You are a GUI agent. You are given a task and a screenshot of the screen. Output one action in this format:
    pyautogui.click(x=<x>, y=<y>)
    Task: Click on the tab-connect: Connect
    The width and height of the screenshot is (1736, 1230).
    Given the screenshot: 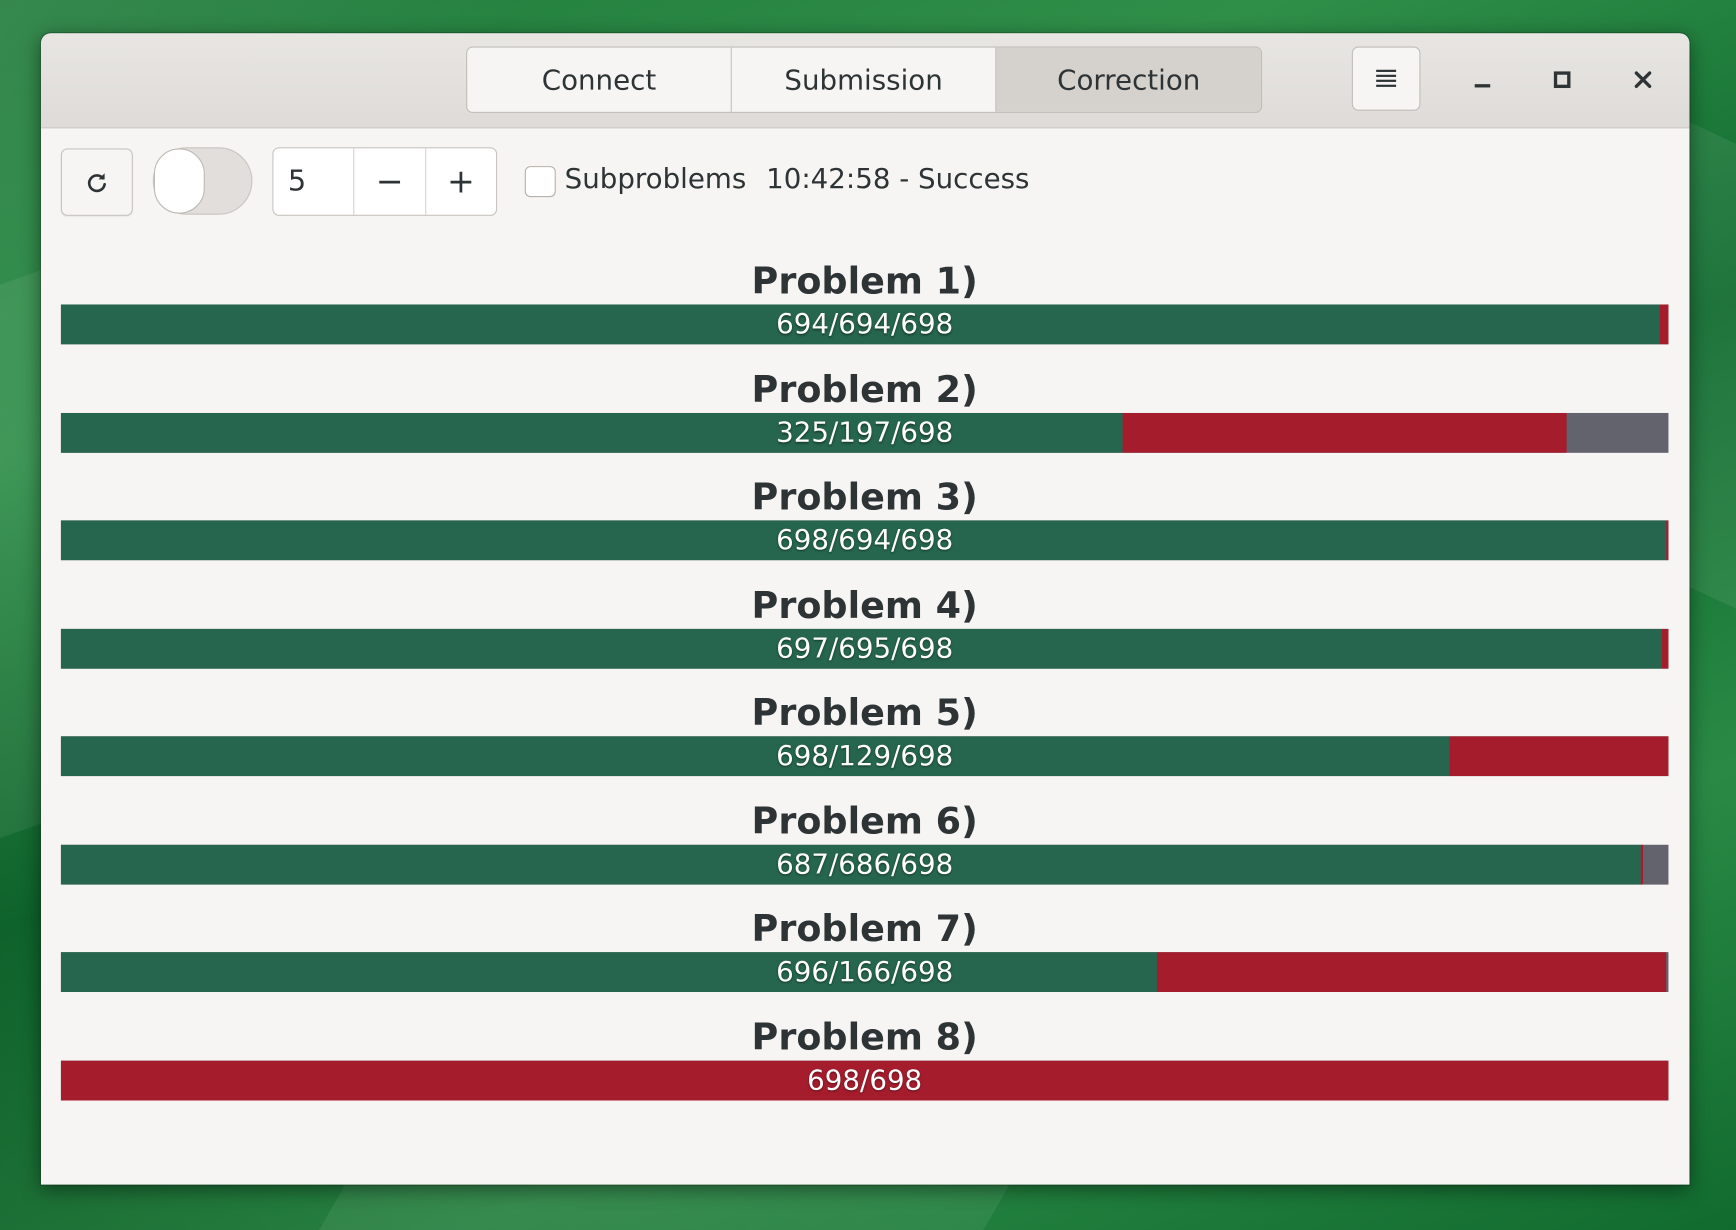 What is the action you would take?
    pyautogui.click(x=599, y=79)
    